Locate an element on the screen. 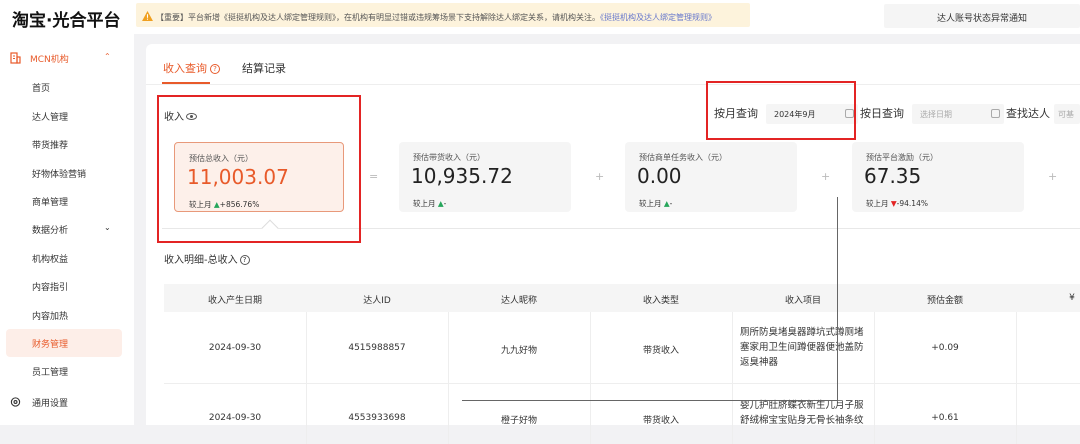  day-picker: 选择日期 is located at coordinates (958, 114).